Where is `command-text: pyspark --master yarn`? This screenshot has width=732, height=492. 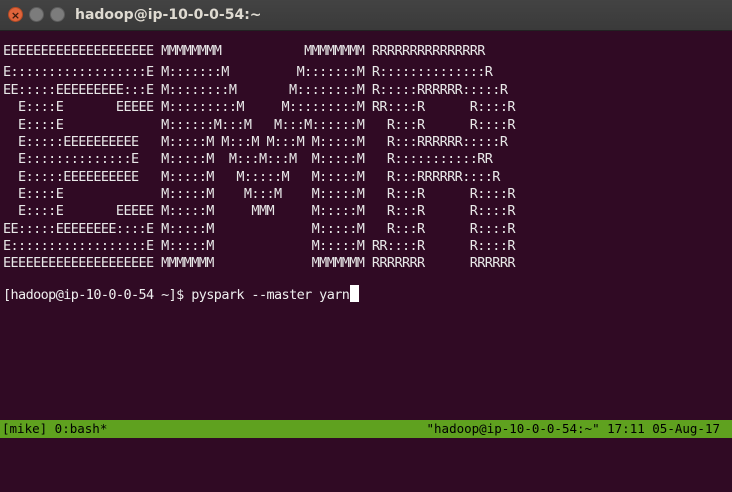 command-text: pyspark --master yarn is located at coordinates (270, 295).